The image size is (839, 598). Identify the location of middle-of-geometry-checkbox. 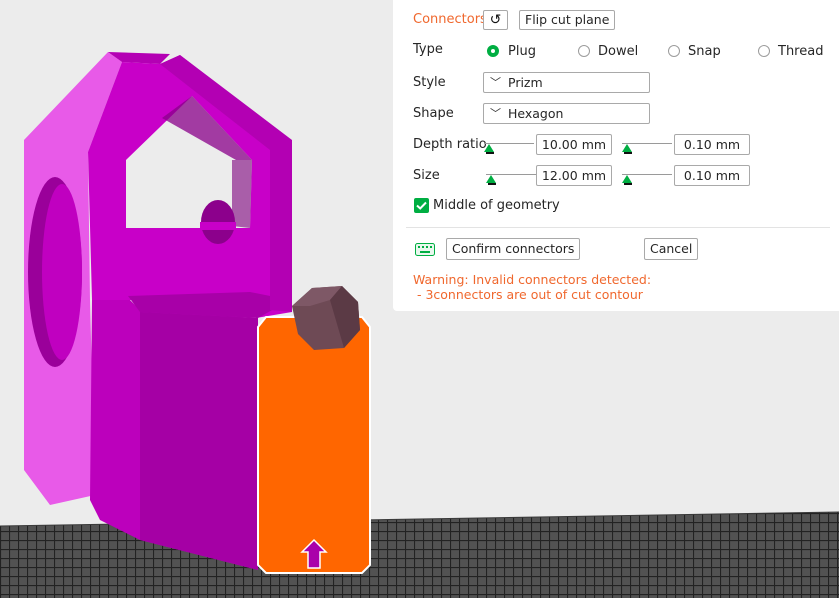
(421, 205).